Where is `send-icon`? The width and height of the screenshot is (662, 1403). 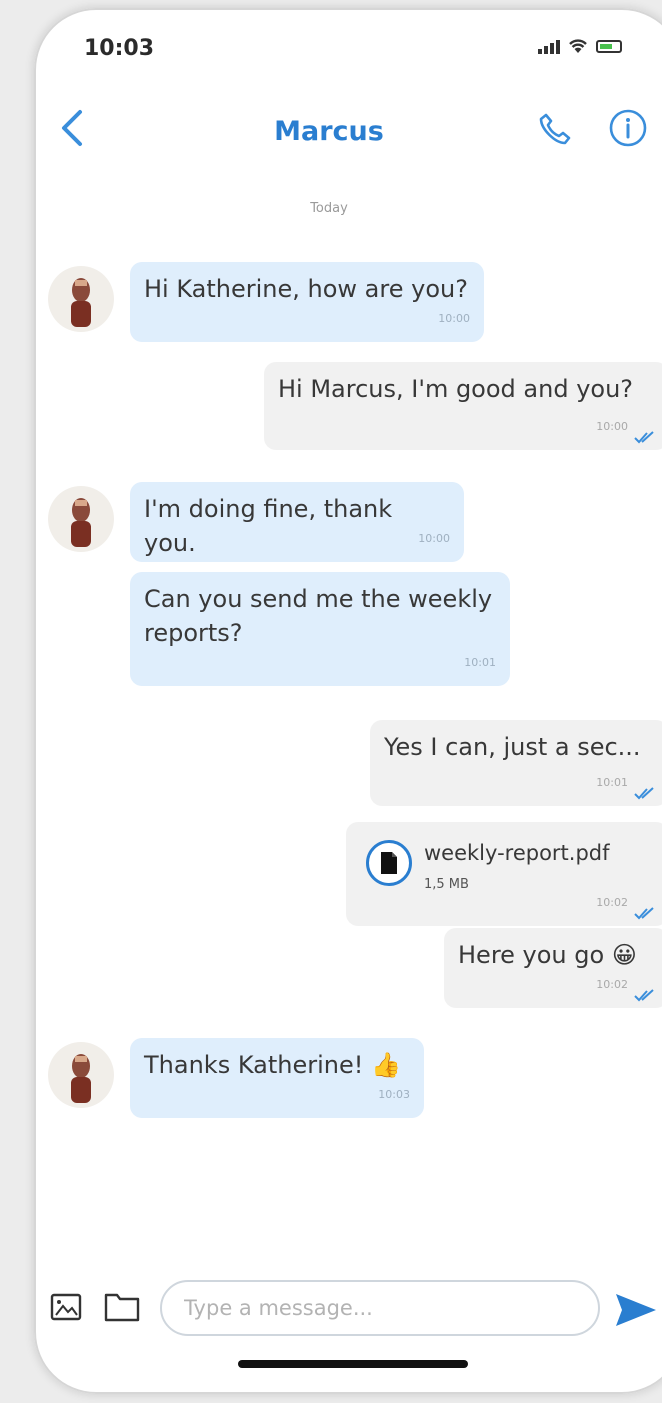
send-icon is located at coordinates (636, 1310).